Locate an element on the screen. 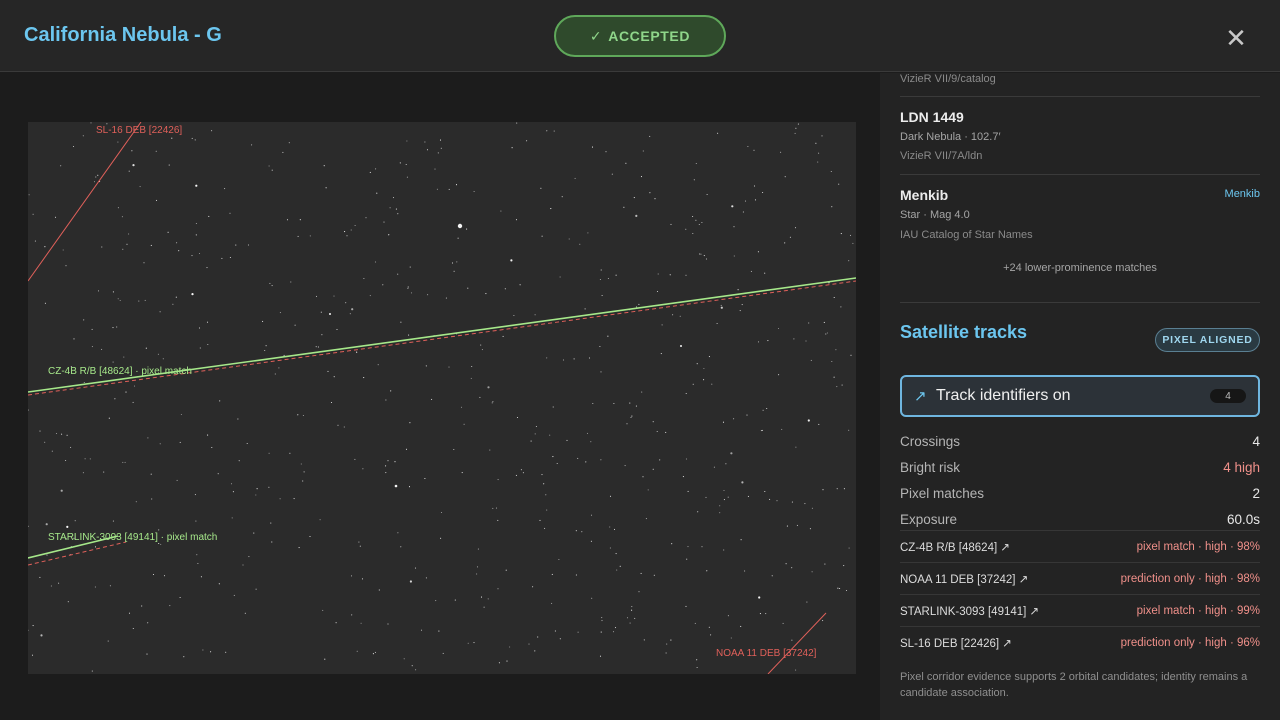 The image size is (1280, 720). stat-bright-risk: Bright risk 4 high is located at coordinates (1080, 469).